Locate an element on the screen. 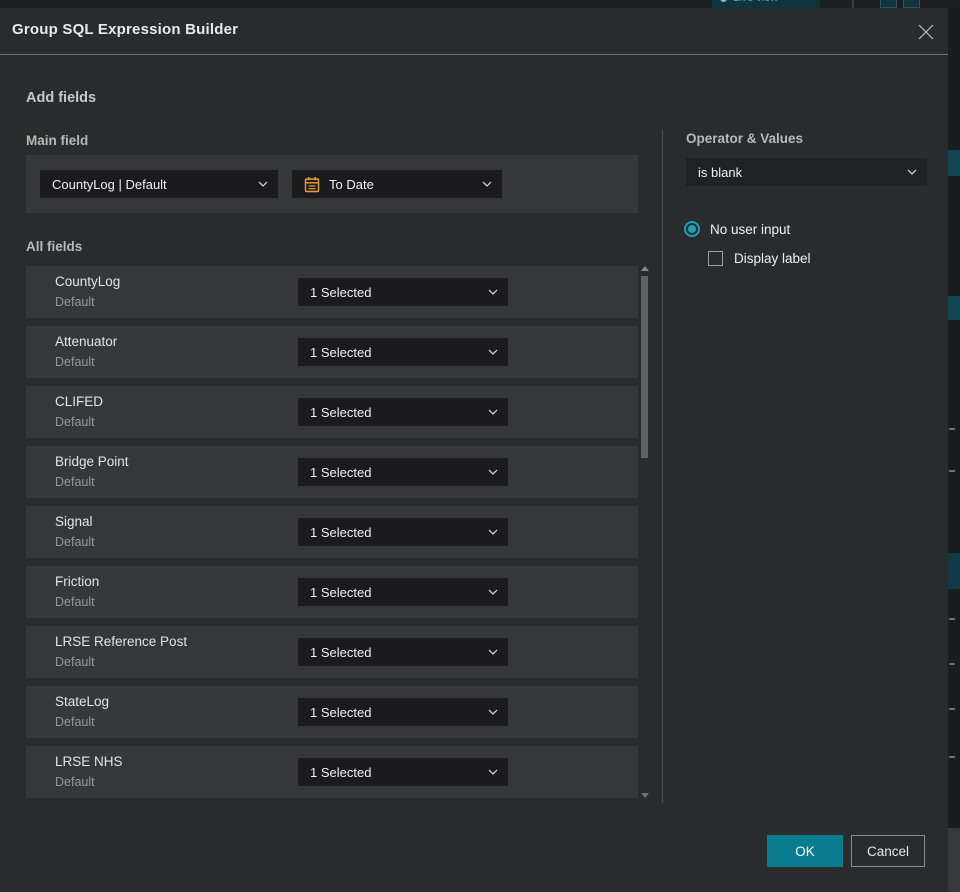 The image size is (960, 892). field-row-friction: Friction Default 1 Selected is located at coordinates (332, 592).